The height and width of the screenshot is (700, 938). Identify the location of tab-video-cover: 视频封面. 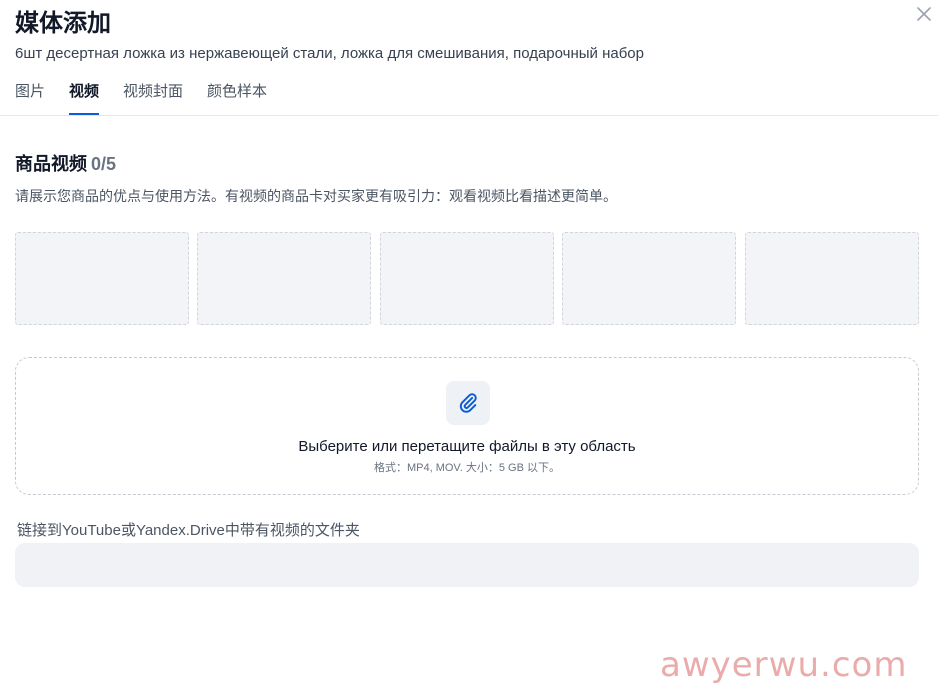
(153, 98).